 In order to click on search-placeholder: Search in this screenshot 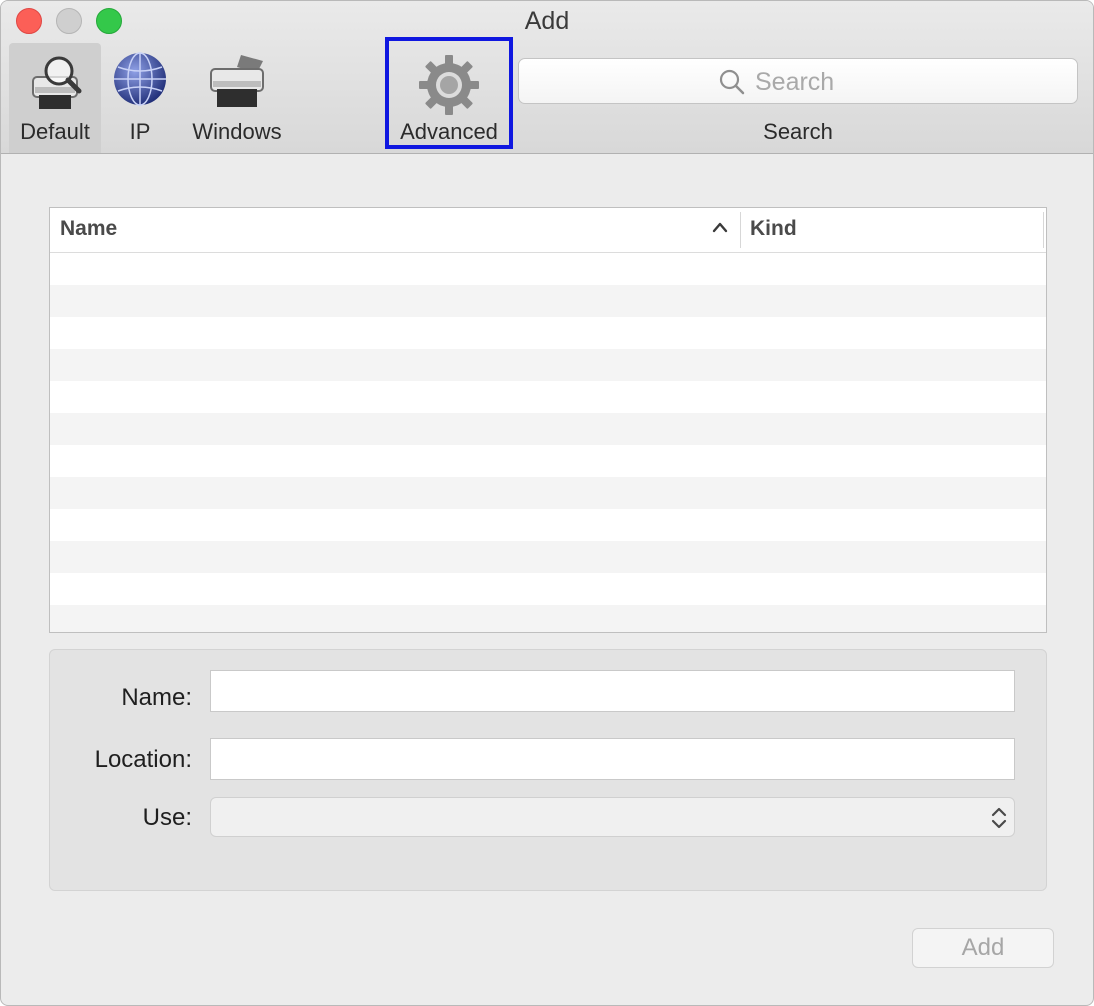, I will do `click(795, 82)`.